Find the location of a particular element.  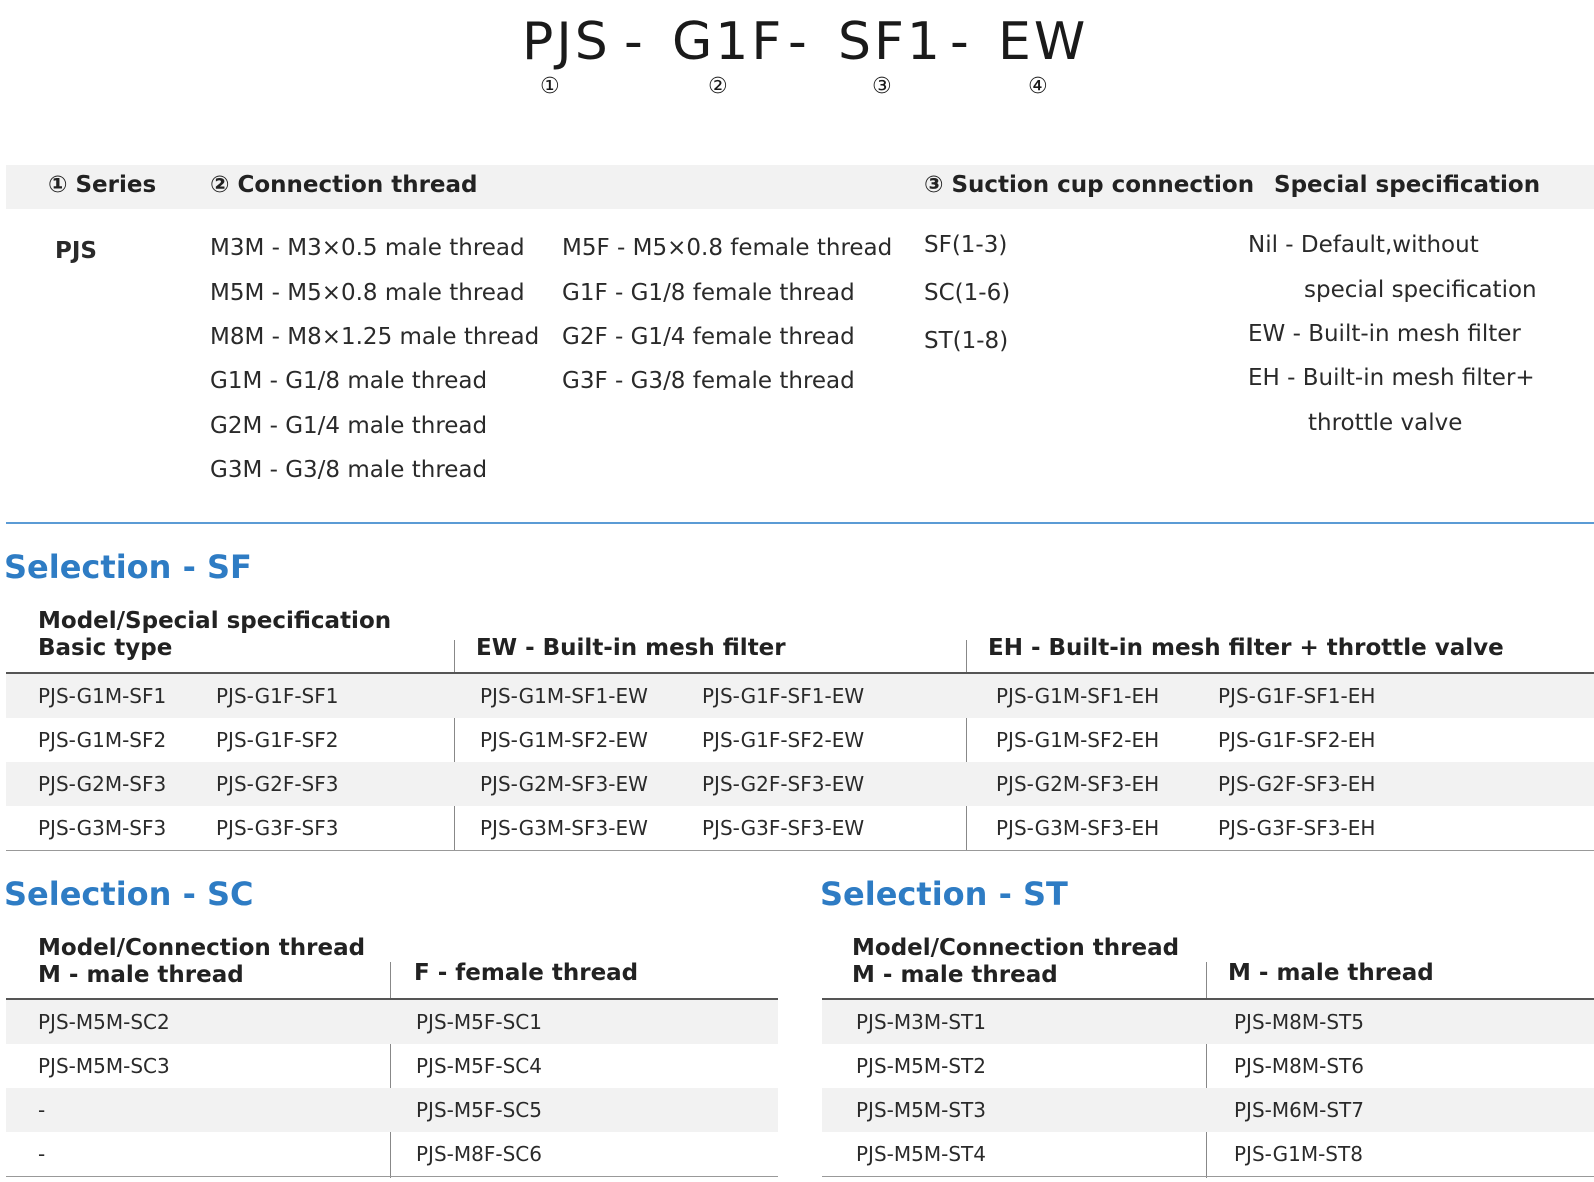

sf-model-cell: PJS-G1M-SF2-EW is located at coordinates (564, 740).